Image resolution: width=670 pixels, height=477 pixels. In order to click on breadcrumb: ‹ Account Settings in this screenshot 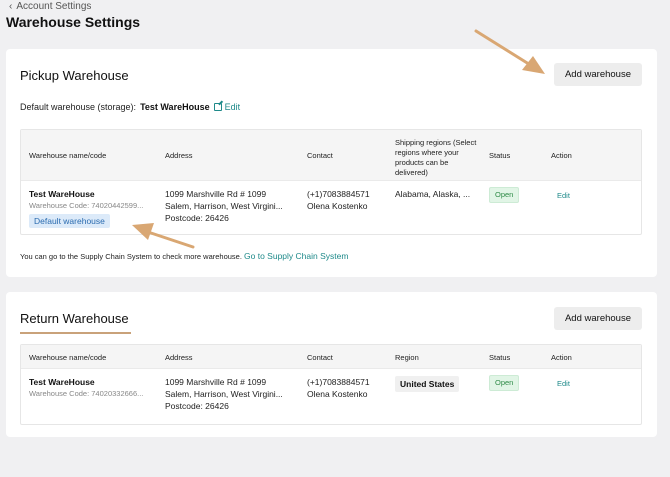, I will do `click(50, 6)`.